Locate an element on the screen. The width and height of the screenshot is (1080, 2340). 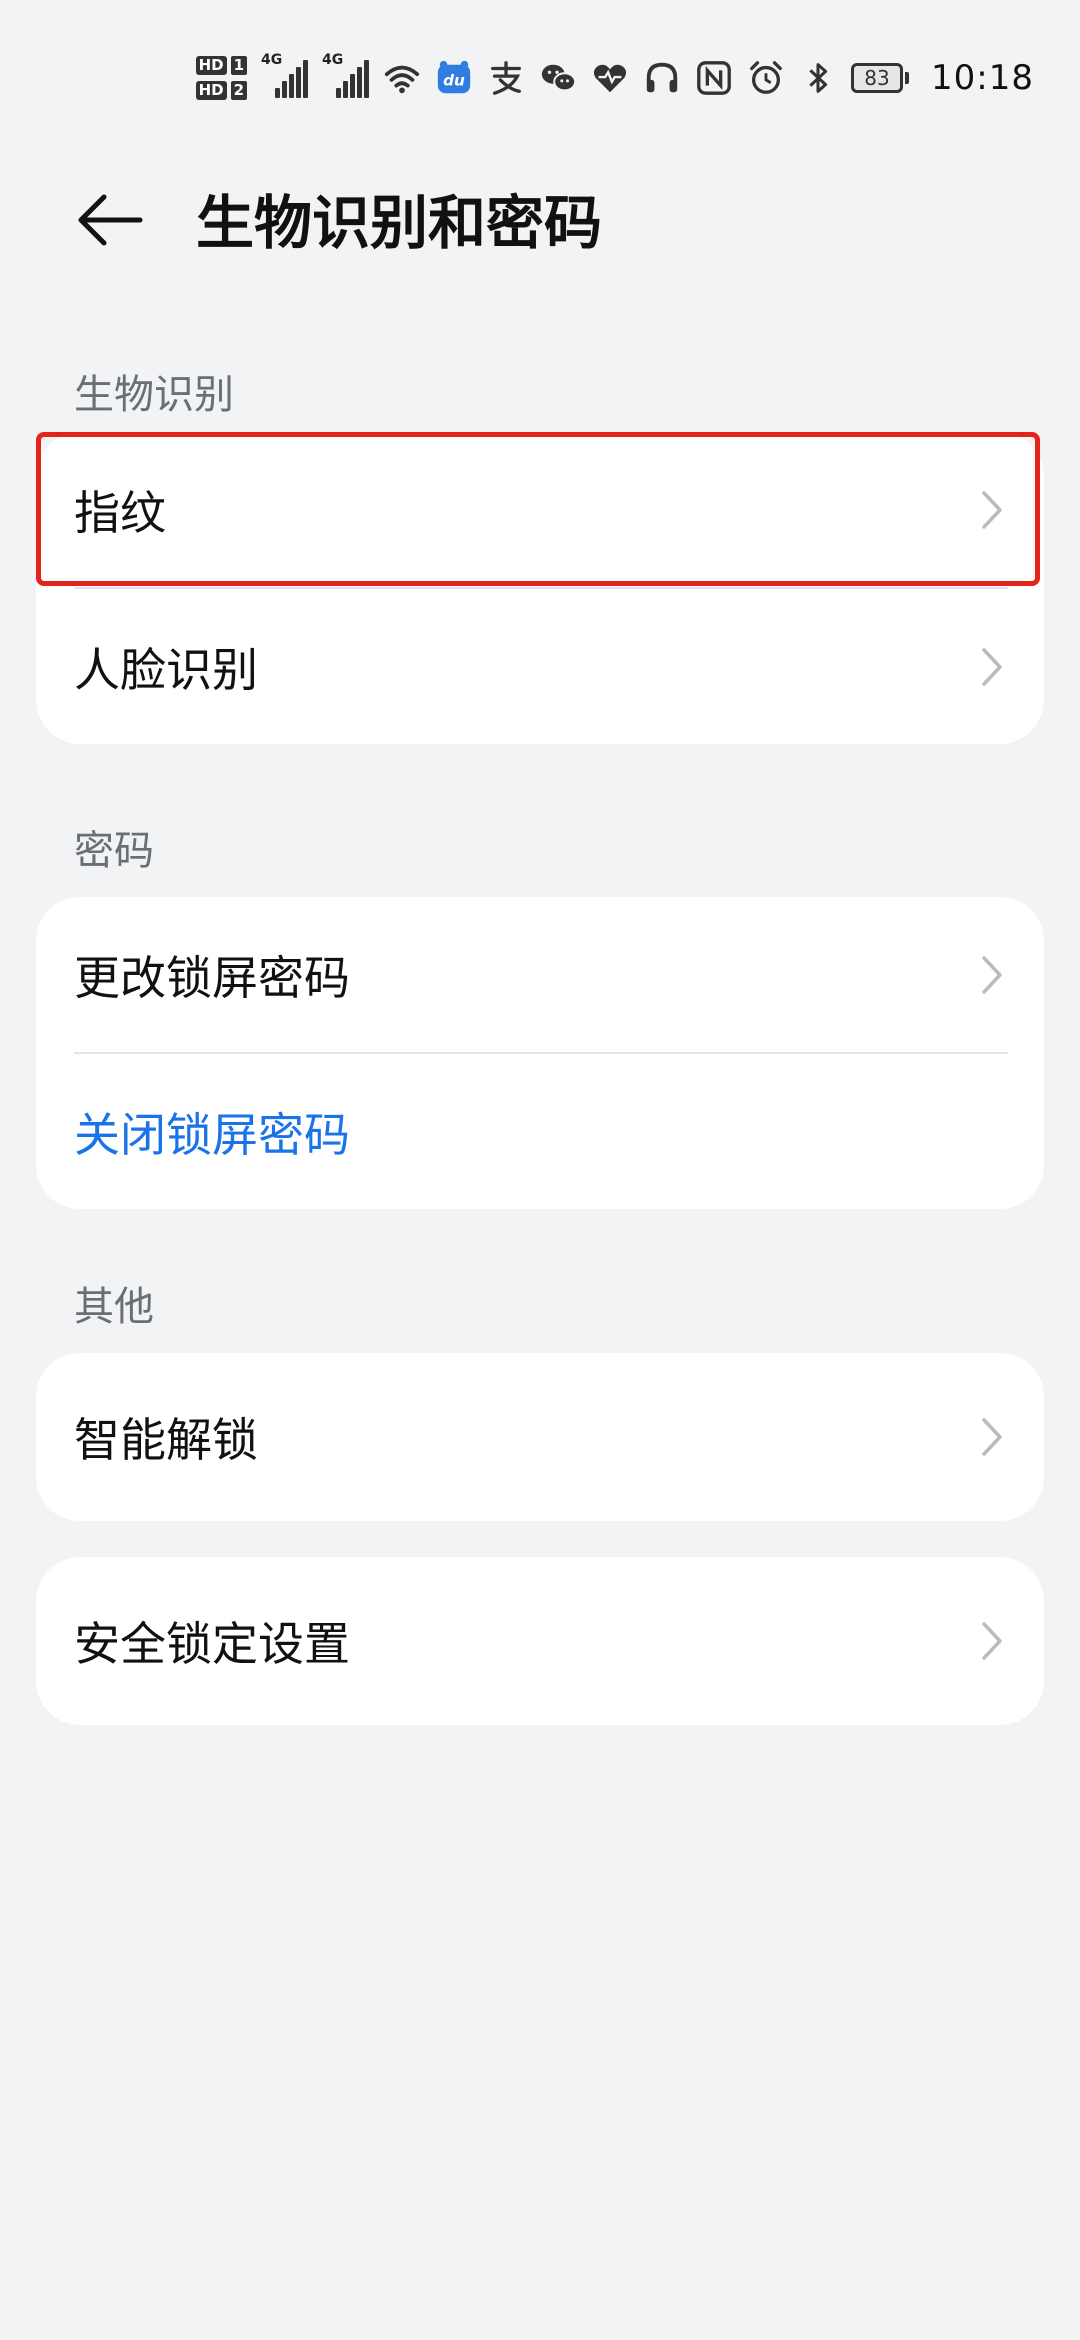
signal-icon: 4G is located at coordinates (285, 75).